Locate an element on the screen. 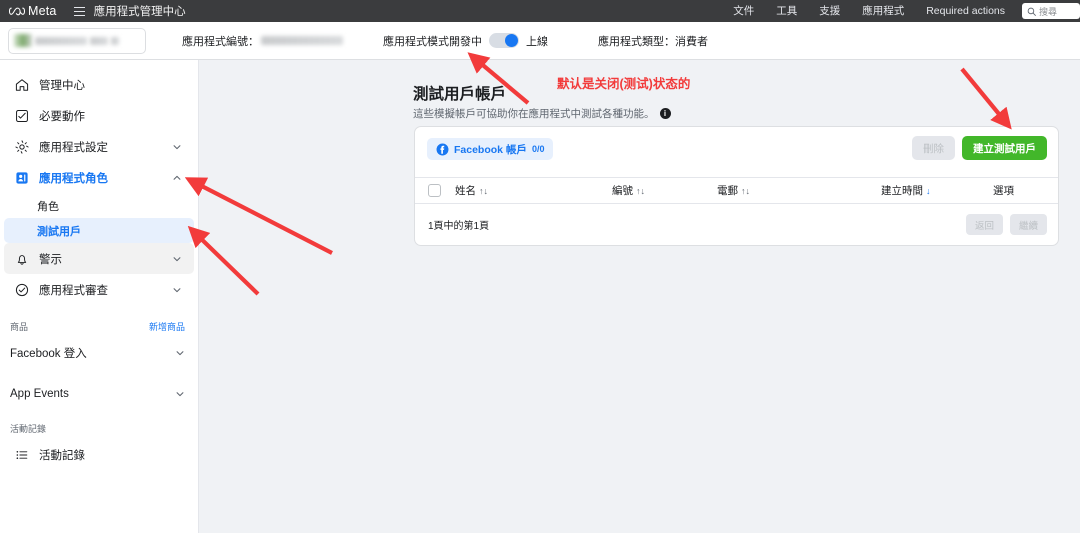 The image size is (1080, 533). top-nav-item-support: 支援 is located at coordinates (829, 11).